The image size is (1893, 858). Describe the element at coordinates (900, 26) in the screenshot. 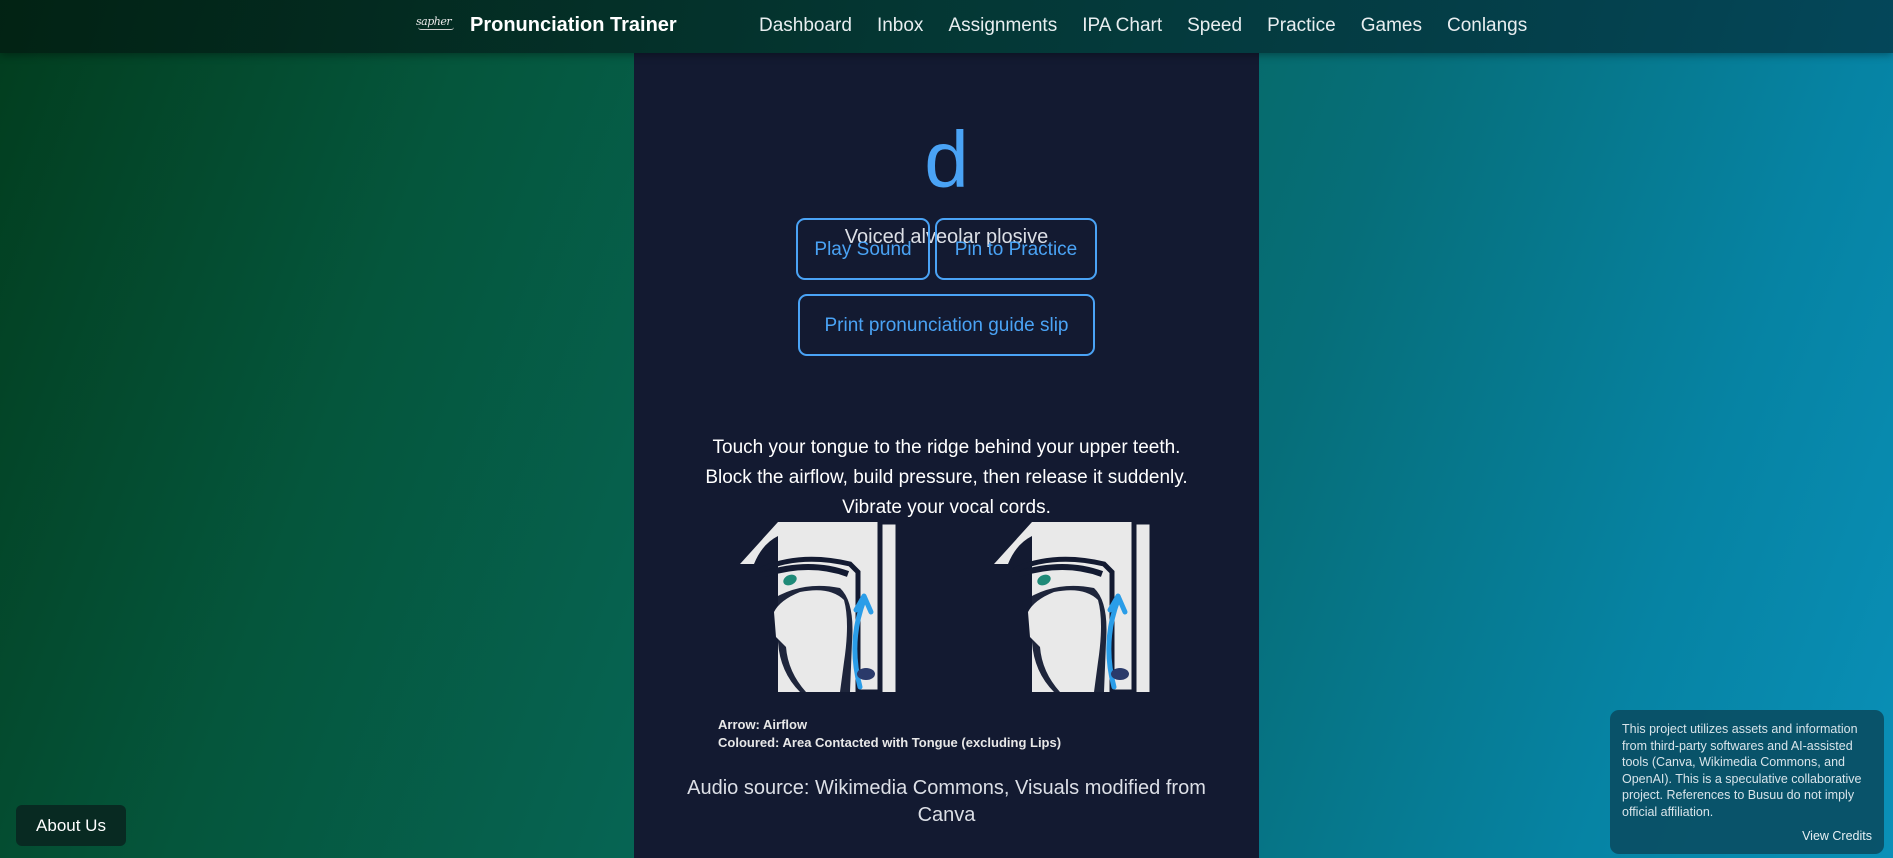

I see `nav-inbox: Inbox` at that location.